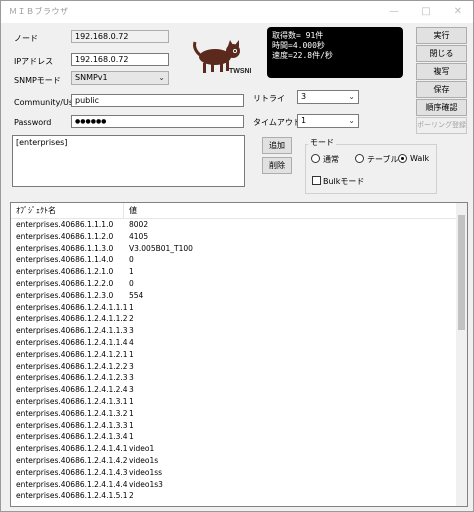  I want to click on delete-button: 削除, so click(277, 165).